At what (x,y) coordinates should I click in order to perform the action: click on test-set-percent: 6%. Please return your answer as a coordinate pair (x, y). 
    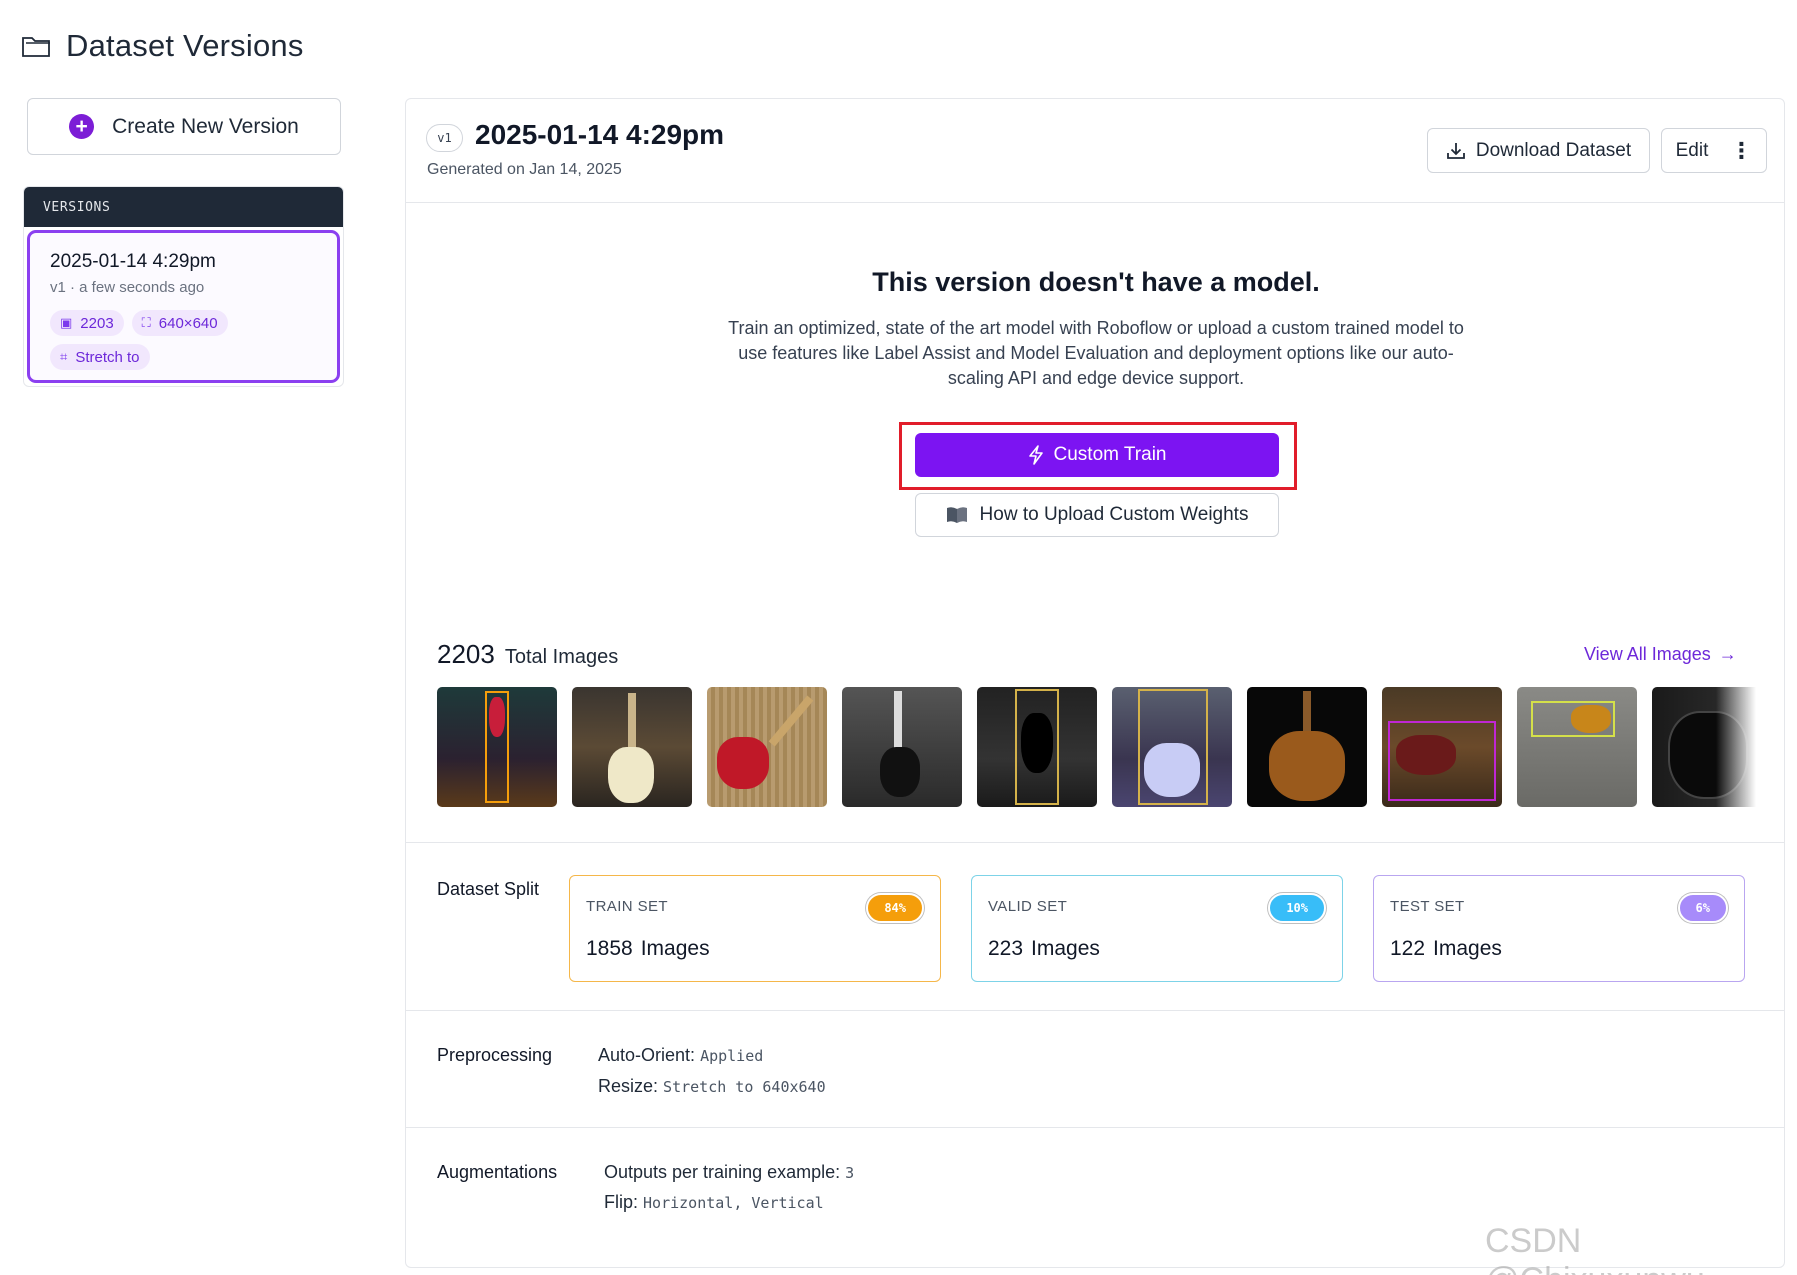
    Looking at the image, I should click on (1702, 908).